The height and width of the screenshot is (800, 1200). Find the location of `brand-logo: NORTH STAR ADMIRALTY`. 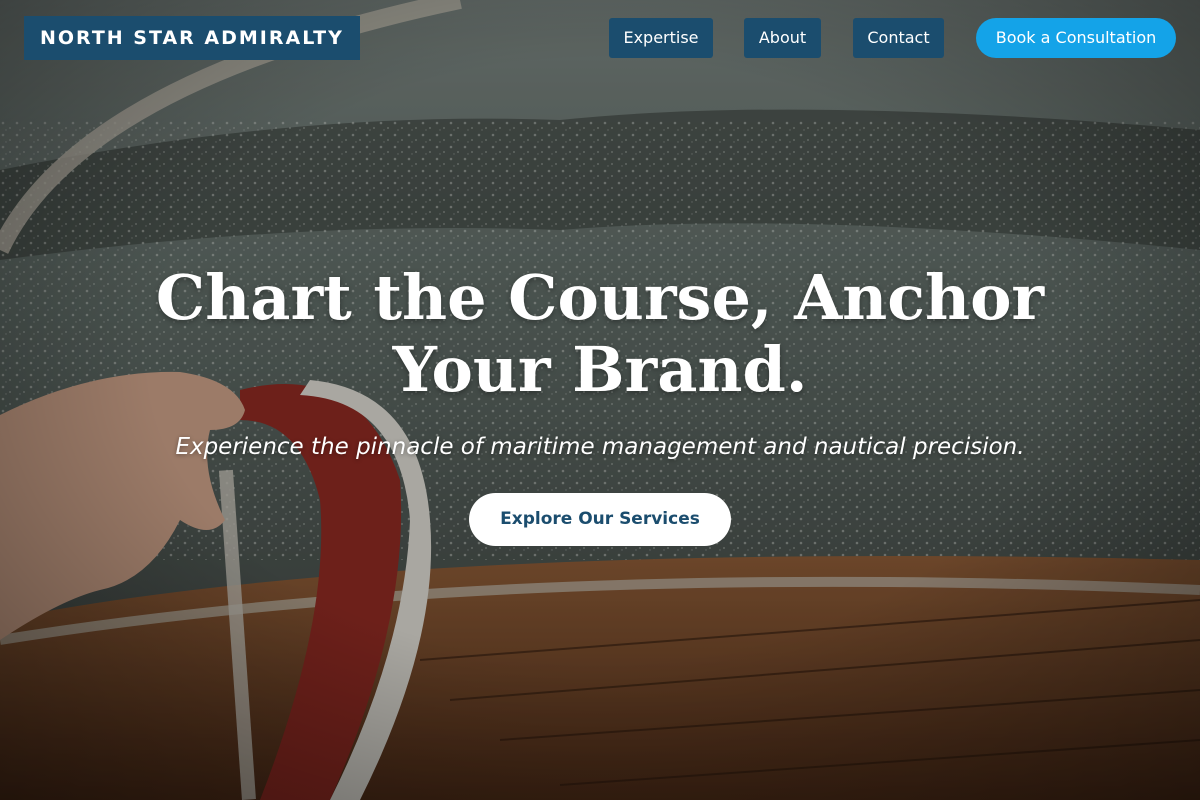

brand-logo: NORTH STAR ADMIRALTY is located at coordinates (192, 38).